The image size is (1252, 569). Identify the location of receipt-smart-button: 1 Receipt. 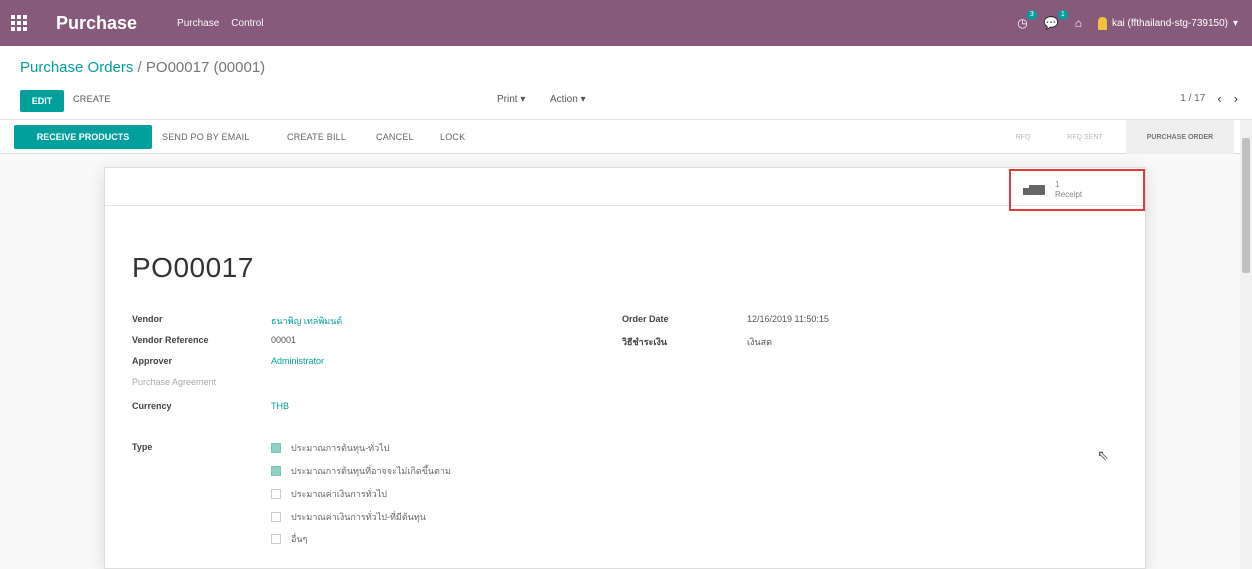
(1077, 190).